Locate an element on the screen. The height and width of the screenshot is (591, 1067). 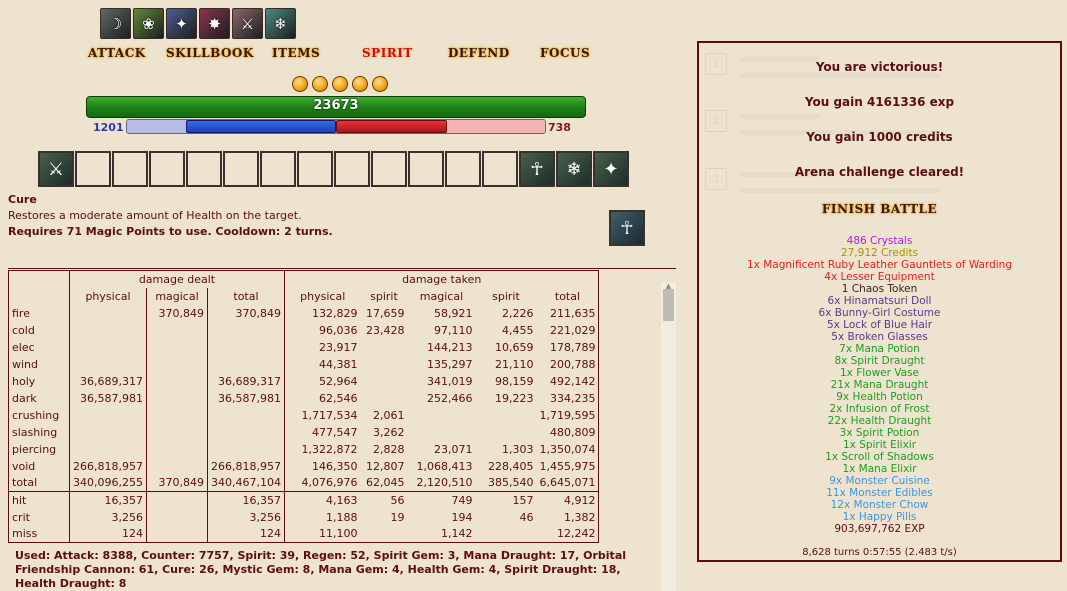
row-label: hit is located at coordinates (39, 500).